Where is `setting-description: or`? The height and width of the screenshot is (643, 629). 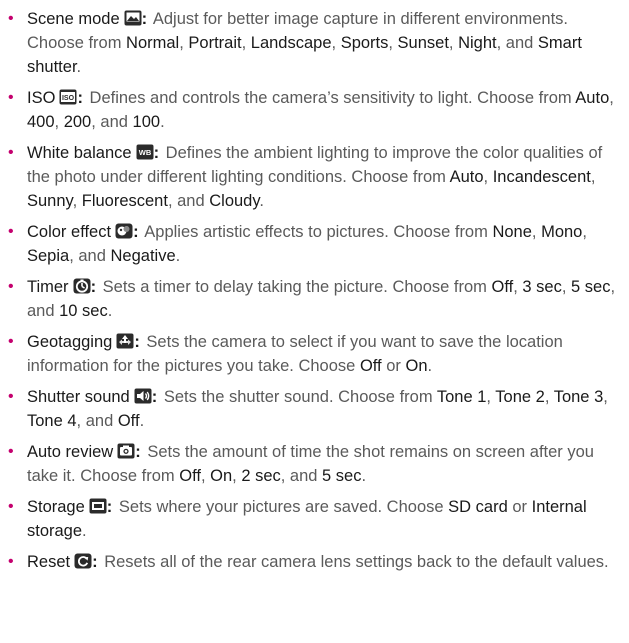 setting-description: or is located at coordinates (519, 507).